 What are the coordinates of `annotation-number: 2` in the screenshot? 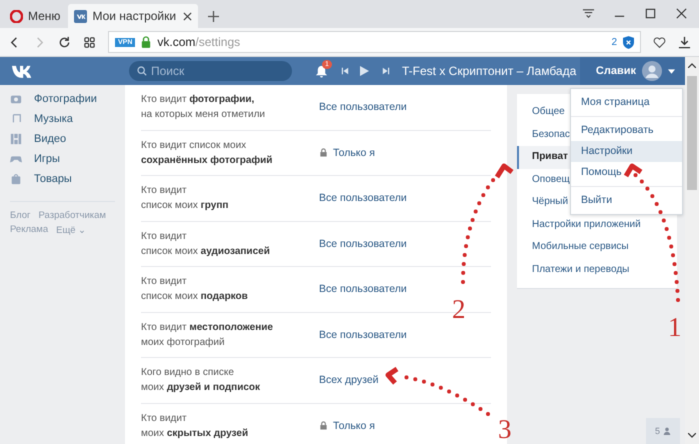 It's located at (459, 309).